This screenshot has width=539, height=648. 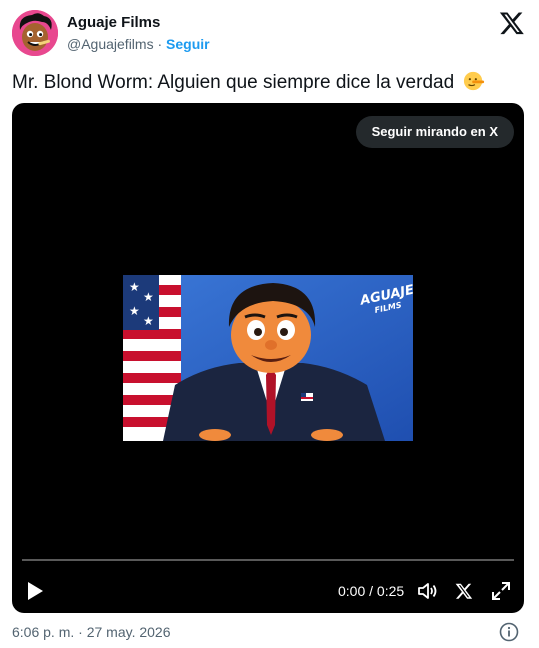 I want to click on tweet-header: Aguaje Films @Aguajefilms · Seguir, so click(x=269, y=33).